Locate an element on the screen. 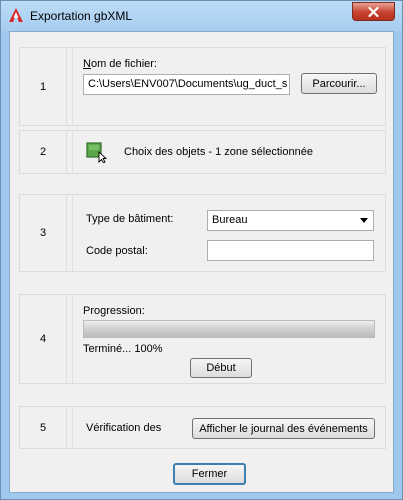 The width and height of the screenshot is (403, 500). section-building: 3 Type de bâtiment: Bureau Code postal: is located at coordinates (202, 233).